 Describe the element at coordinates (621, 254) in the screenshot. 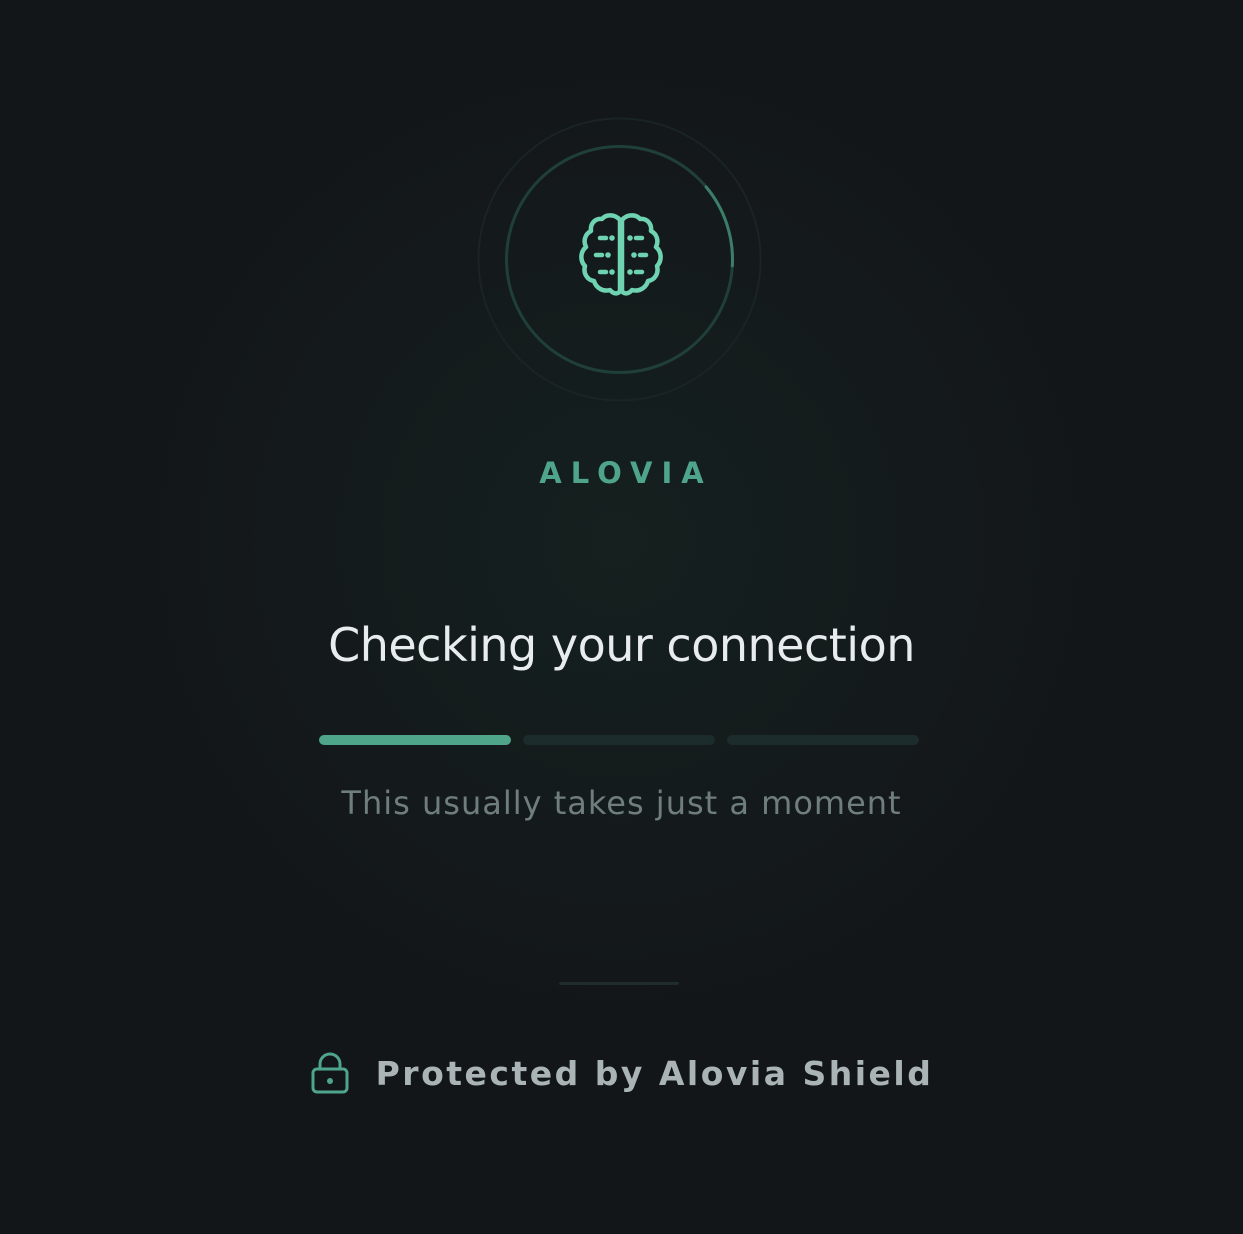

I see `brain-icon` at that location.